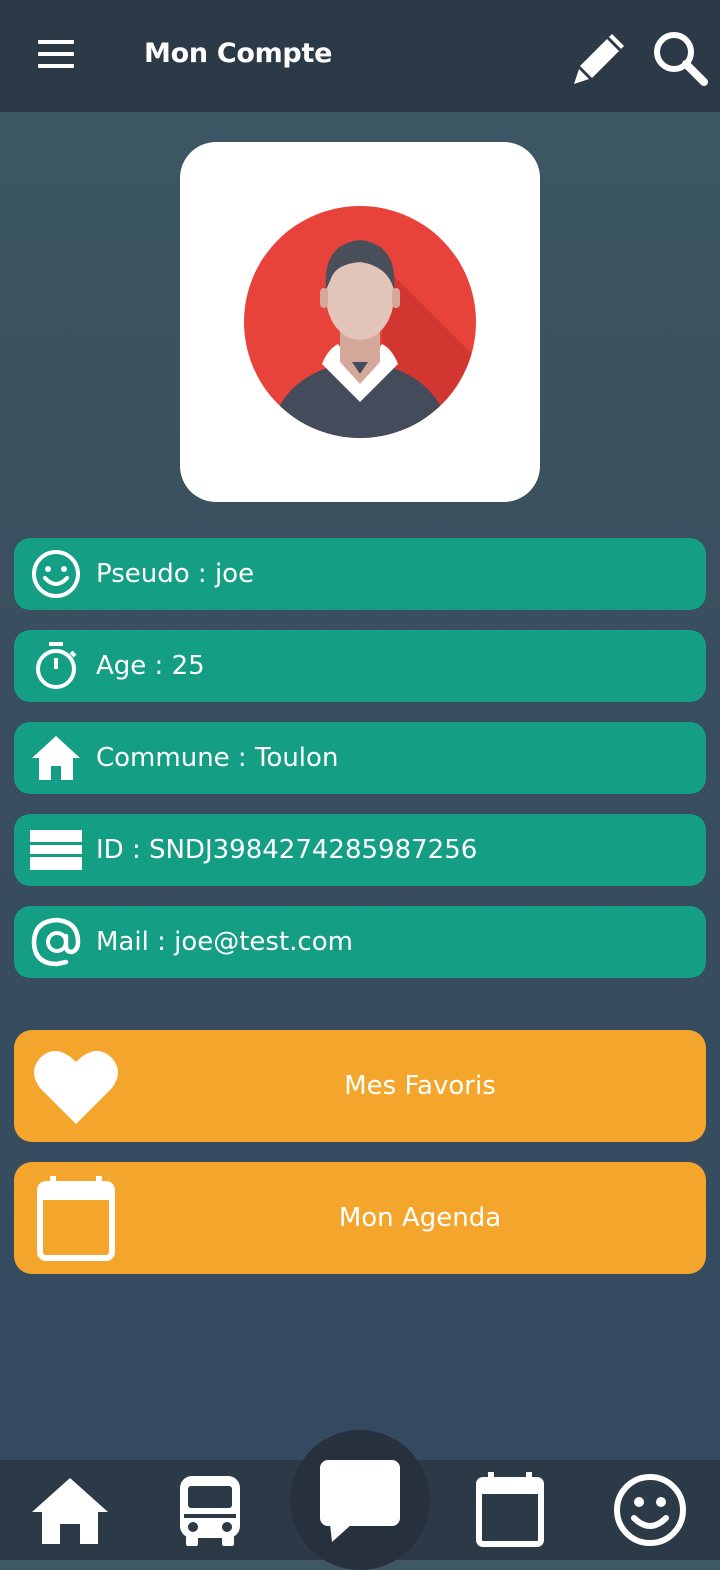  Describe the element at coordinates (56, 56) in the screenshot. I see `menu-icon` at that location.